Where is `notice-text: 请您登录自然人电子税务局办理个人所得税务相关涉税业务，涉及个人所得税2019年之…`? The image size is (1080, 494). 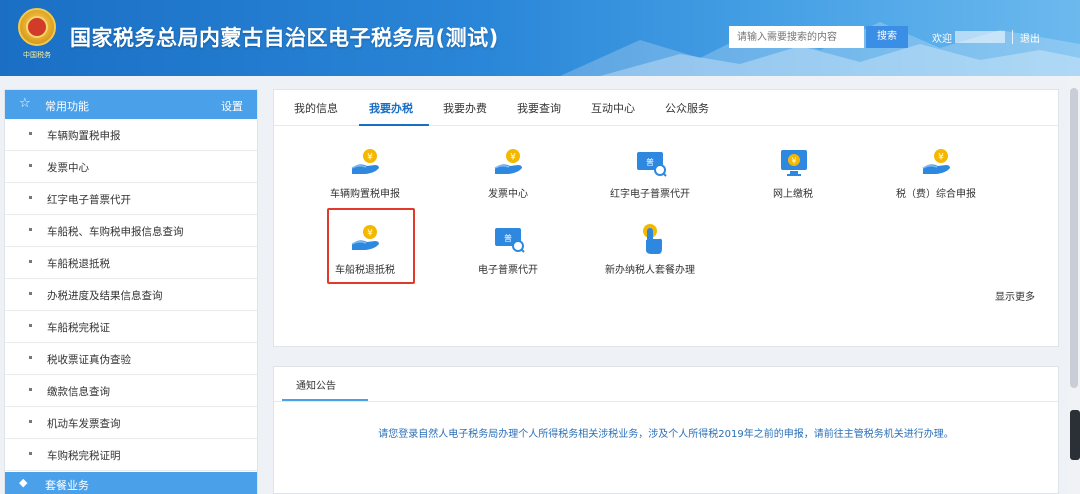
notice-text: 请您登录自然人电子税务局办理个人所得税务相关涉税业务，涉及个人所得税2019年之… is located at coordinates (666, 432).